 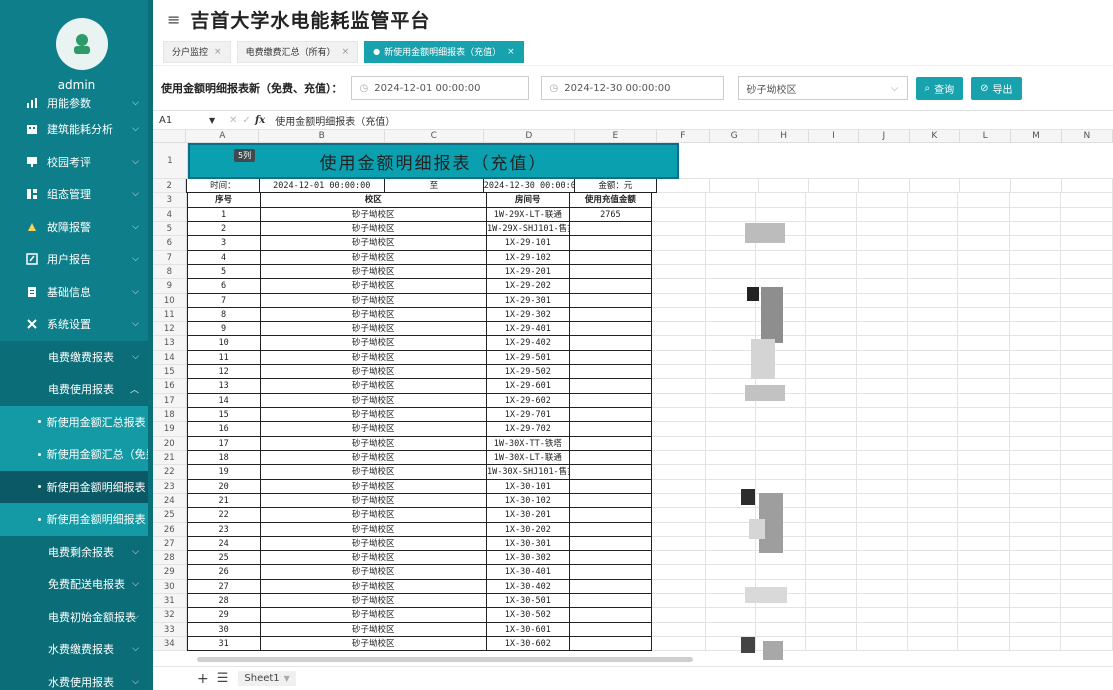 What do you see at coordinates (528, 300) in the screenshot?
I see `table-cell: 1X-29-301` at bounding box center [528, 300].